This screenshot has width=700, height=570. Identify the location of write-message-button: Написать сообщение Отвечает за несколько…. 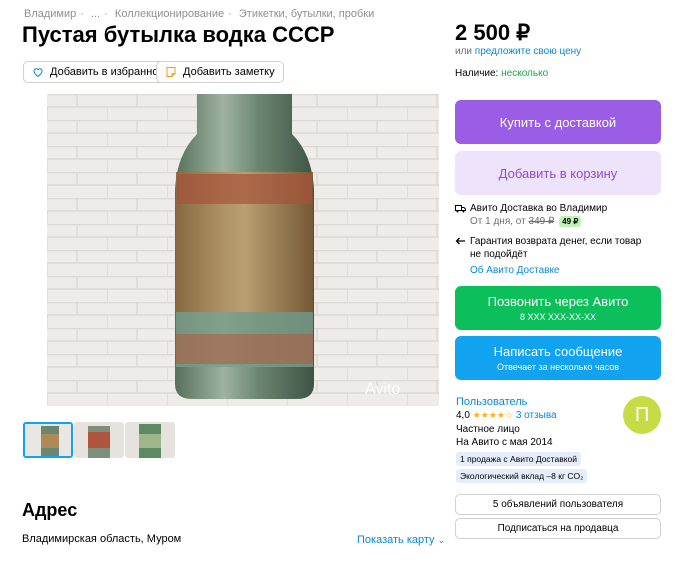
(558, 358).